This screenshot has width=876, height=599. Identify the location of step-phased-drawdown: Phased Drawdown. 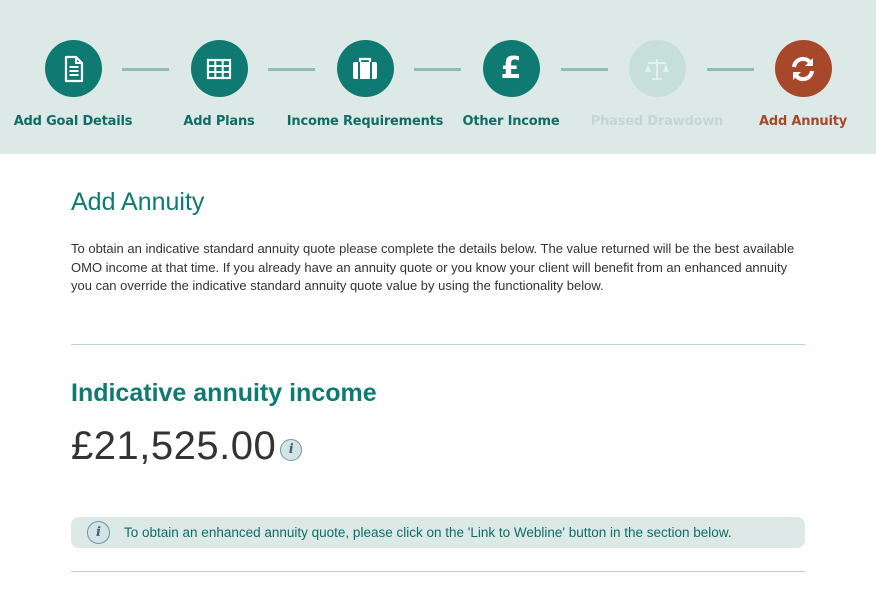
(657, 84).